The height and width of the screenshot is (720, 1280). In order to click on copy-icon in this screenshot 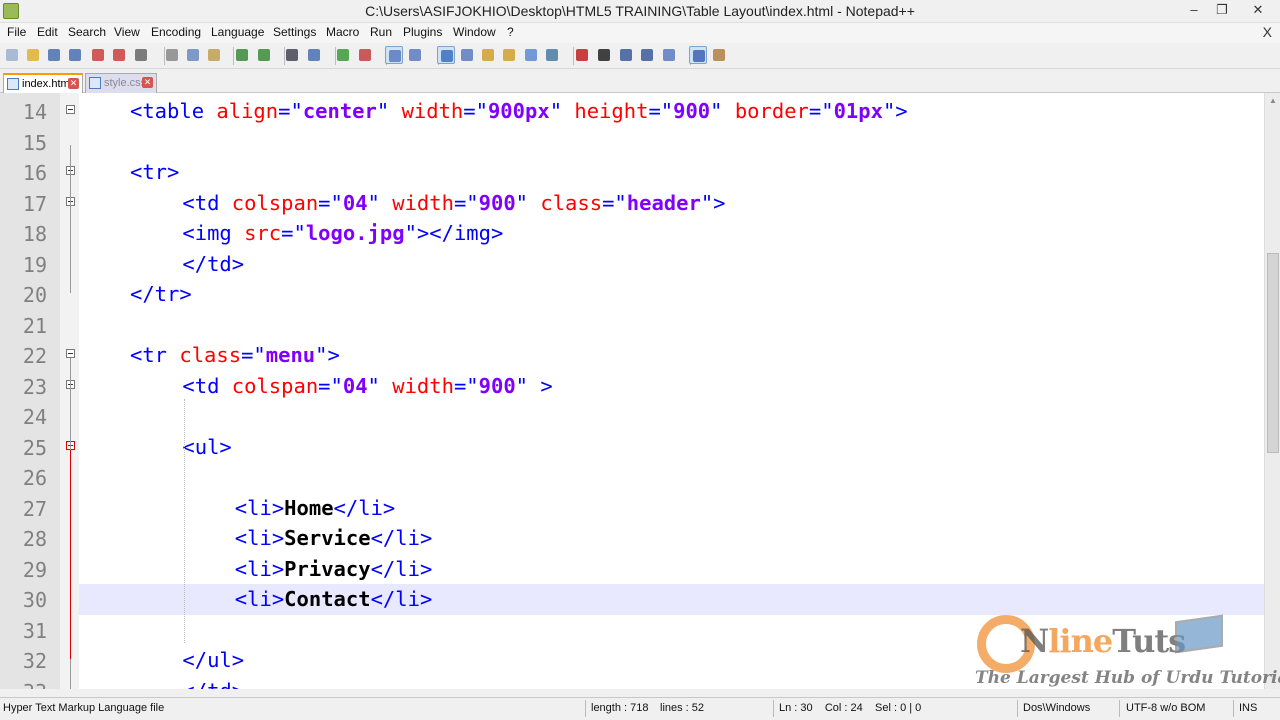, I will do `click(193, 55)`.